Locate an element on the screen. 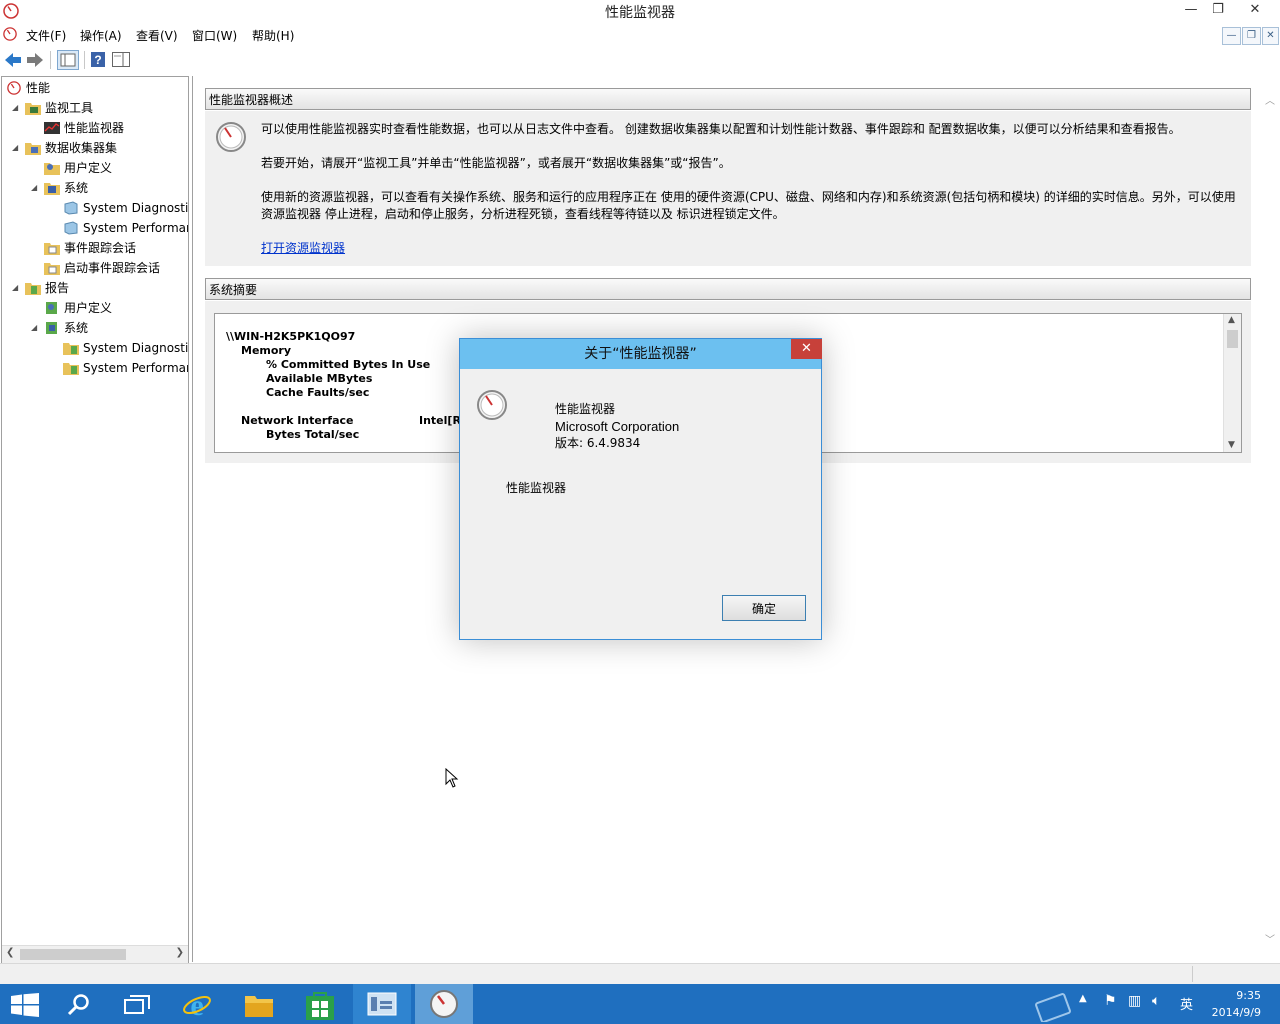 The height and width of the screenshot is (1024, 1280). scroll-right-icon: ❯ is located at coordinates (180, 952).